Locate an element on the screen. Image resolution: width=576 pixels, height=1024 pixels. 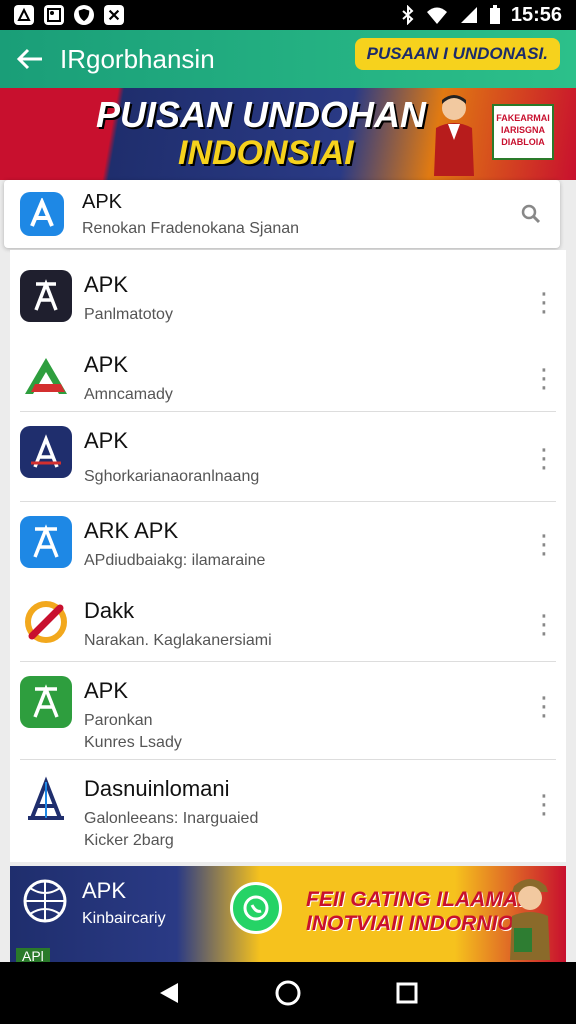
app-title: Dakk is located at coordinates (109, 610).